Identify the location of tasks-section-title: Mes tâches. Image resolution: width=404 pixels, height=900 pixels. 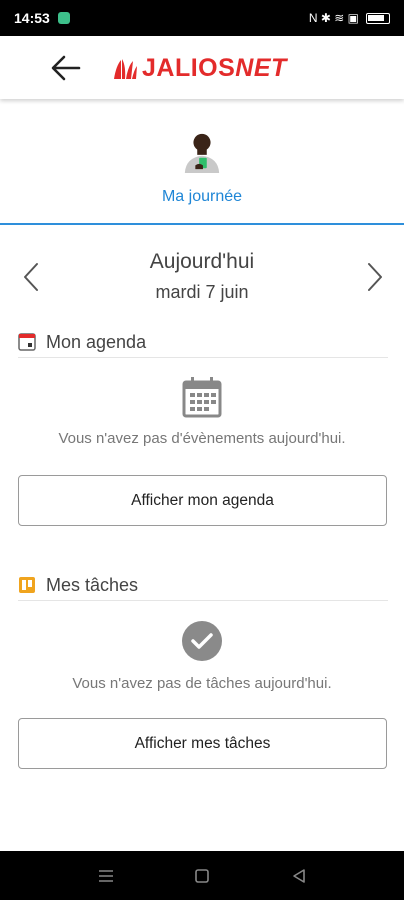
(92, 584).